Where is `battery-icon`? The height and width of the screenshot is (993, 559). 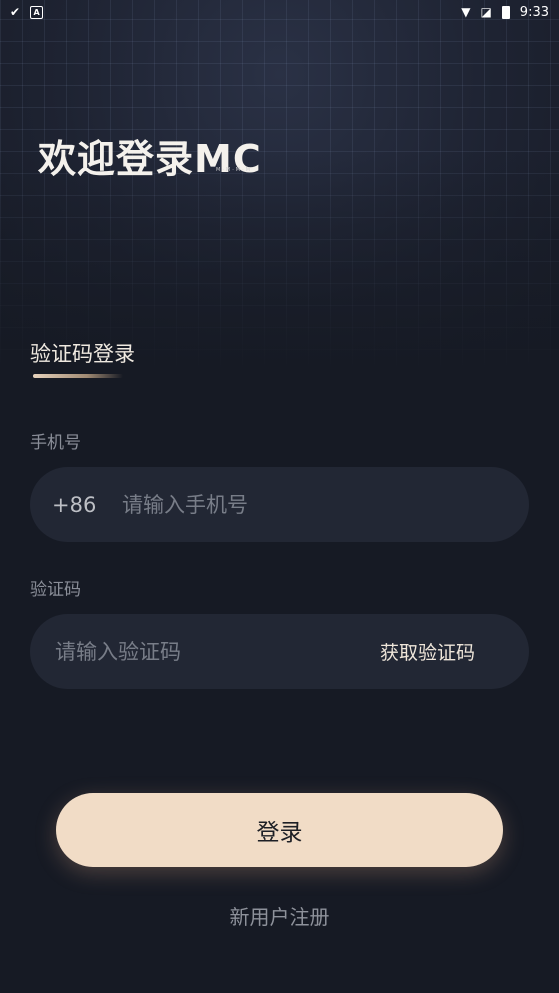 battery-icon is located at coordinates (505, 12).